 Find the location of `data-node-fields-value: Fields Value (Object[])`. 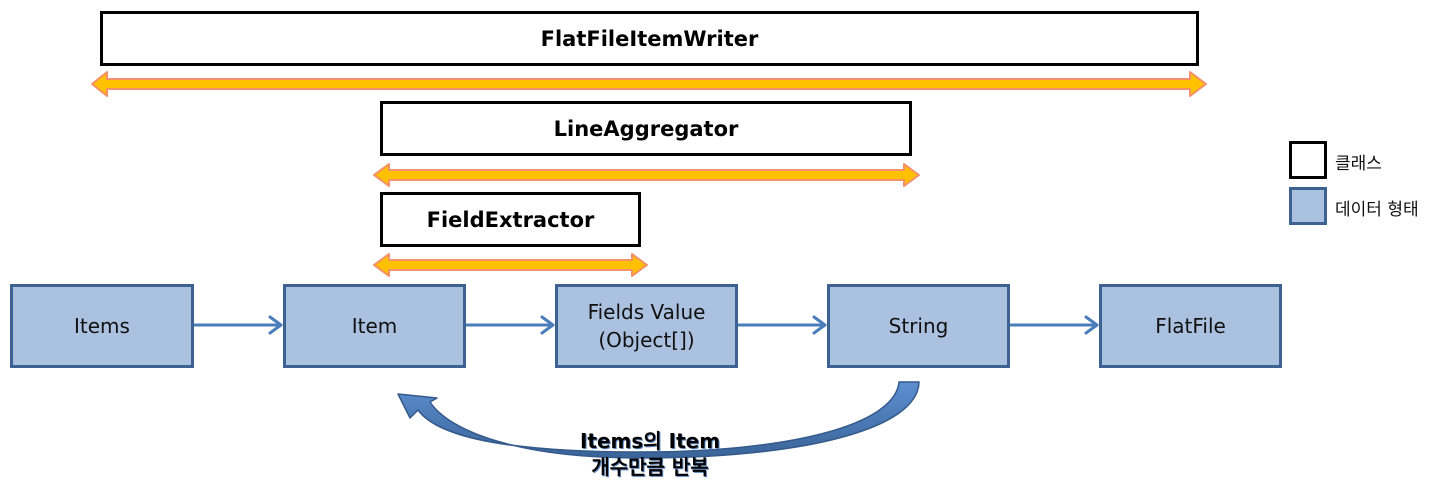

data-node-fields-value: Fields Value (Object[]) is located at coordinates (646, 326).